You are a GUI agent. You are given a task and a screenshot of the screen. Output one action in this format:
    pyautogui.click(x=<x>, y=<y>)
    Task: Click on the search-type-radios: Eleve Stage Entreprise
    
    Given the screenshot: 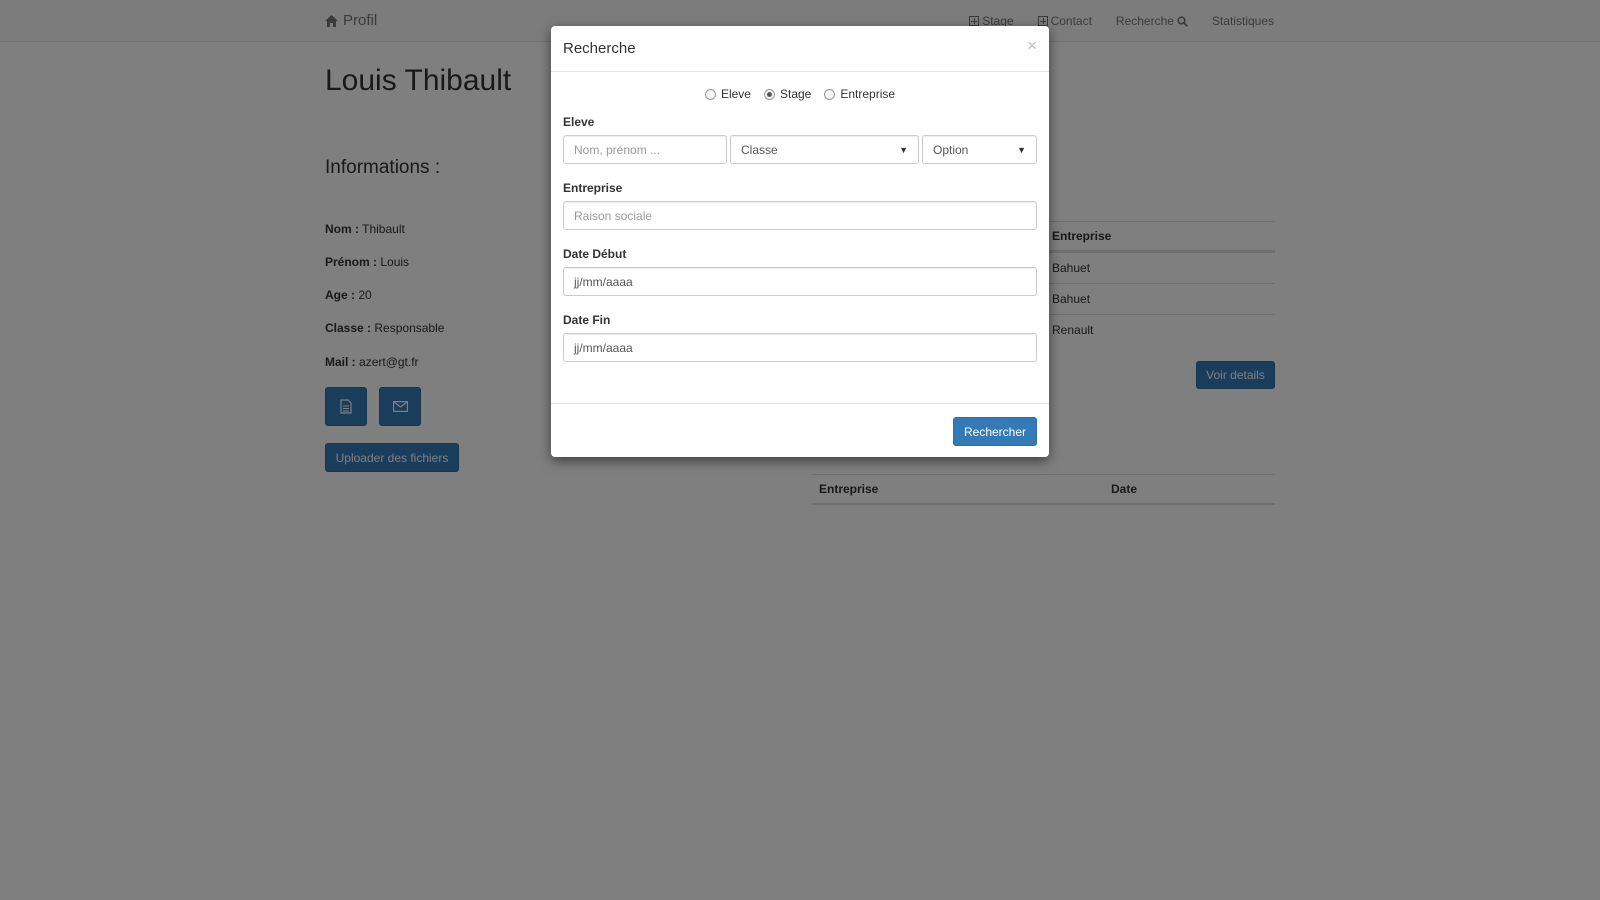 What is the action you would take?
    pyautogui.click(x=800, y=94)
    